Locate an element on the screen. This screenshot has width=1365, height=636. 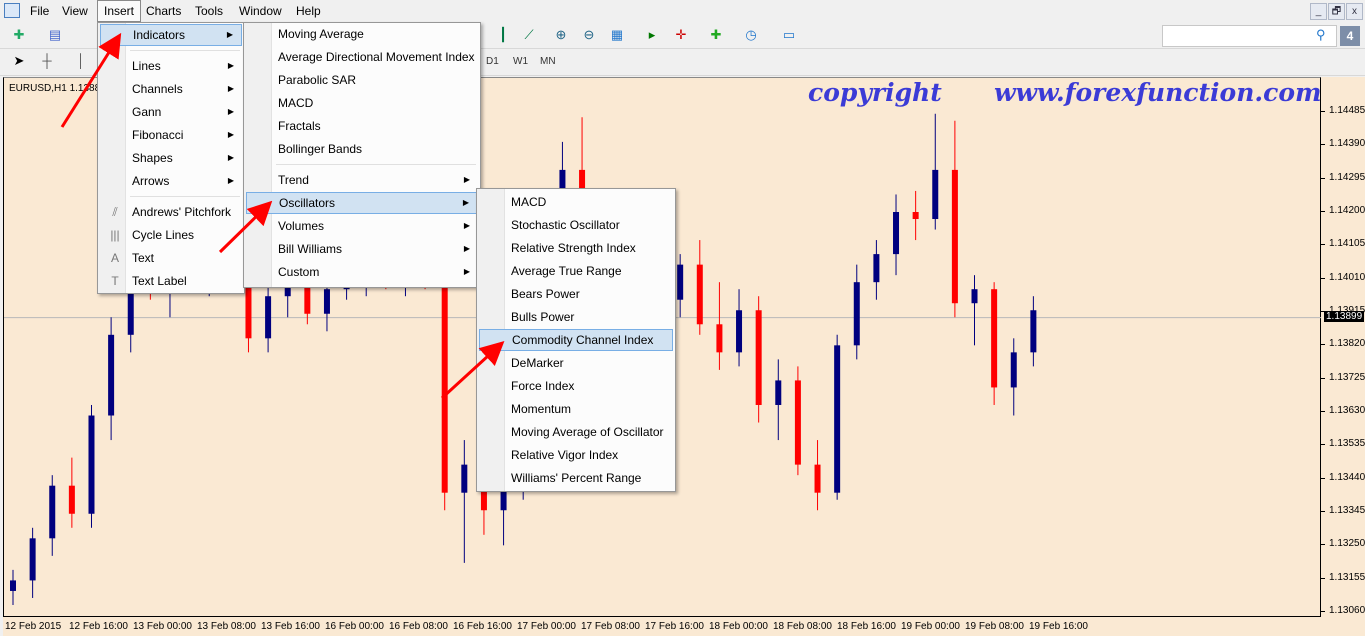
menu-item-text-label: T Text Label is located at coordinates (171, 281).